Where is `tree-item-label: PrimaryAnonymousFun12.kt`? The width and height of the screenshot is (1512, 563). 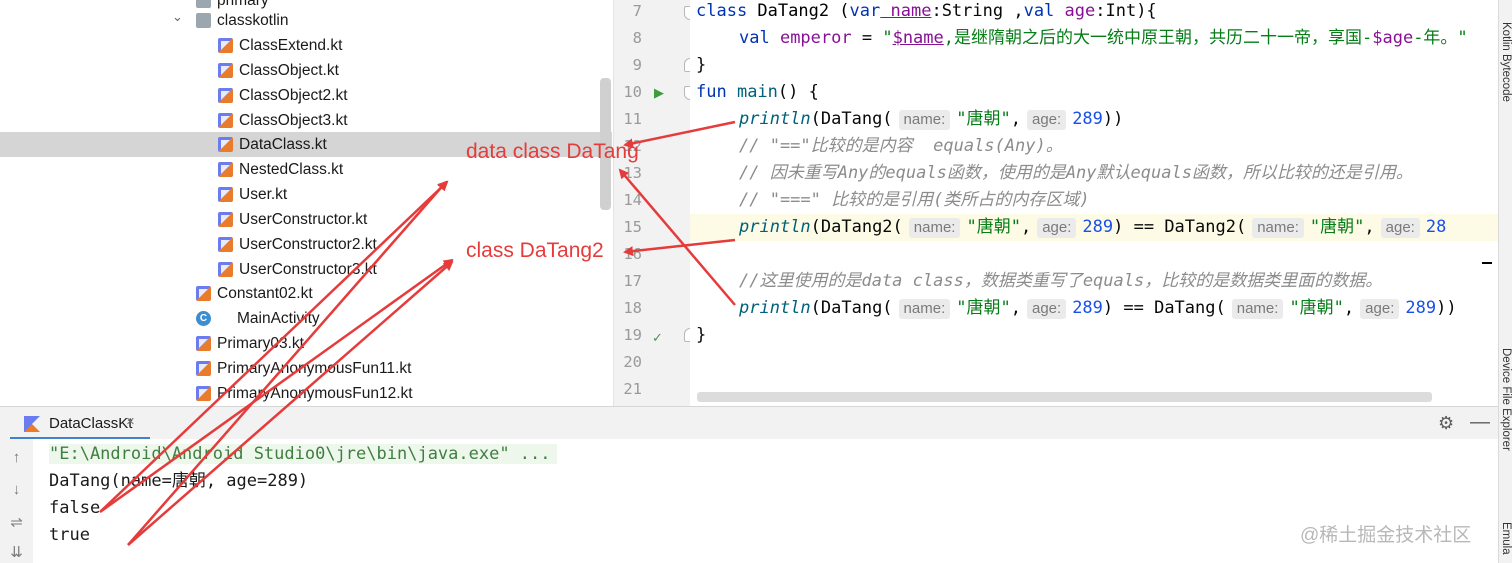
tree-item-label: PrimaryAnonymousFun12.kt is located at coordinates (315, 393).